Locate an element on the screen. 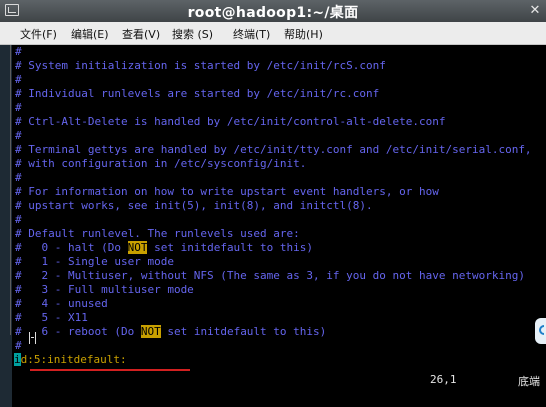 This screenshot has width=546, height=407. cursor-position: 26,1 is located at coordinates (443, 379).